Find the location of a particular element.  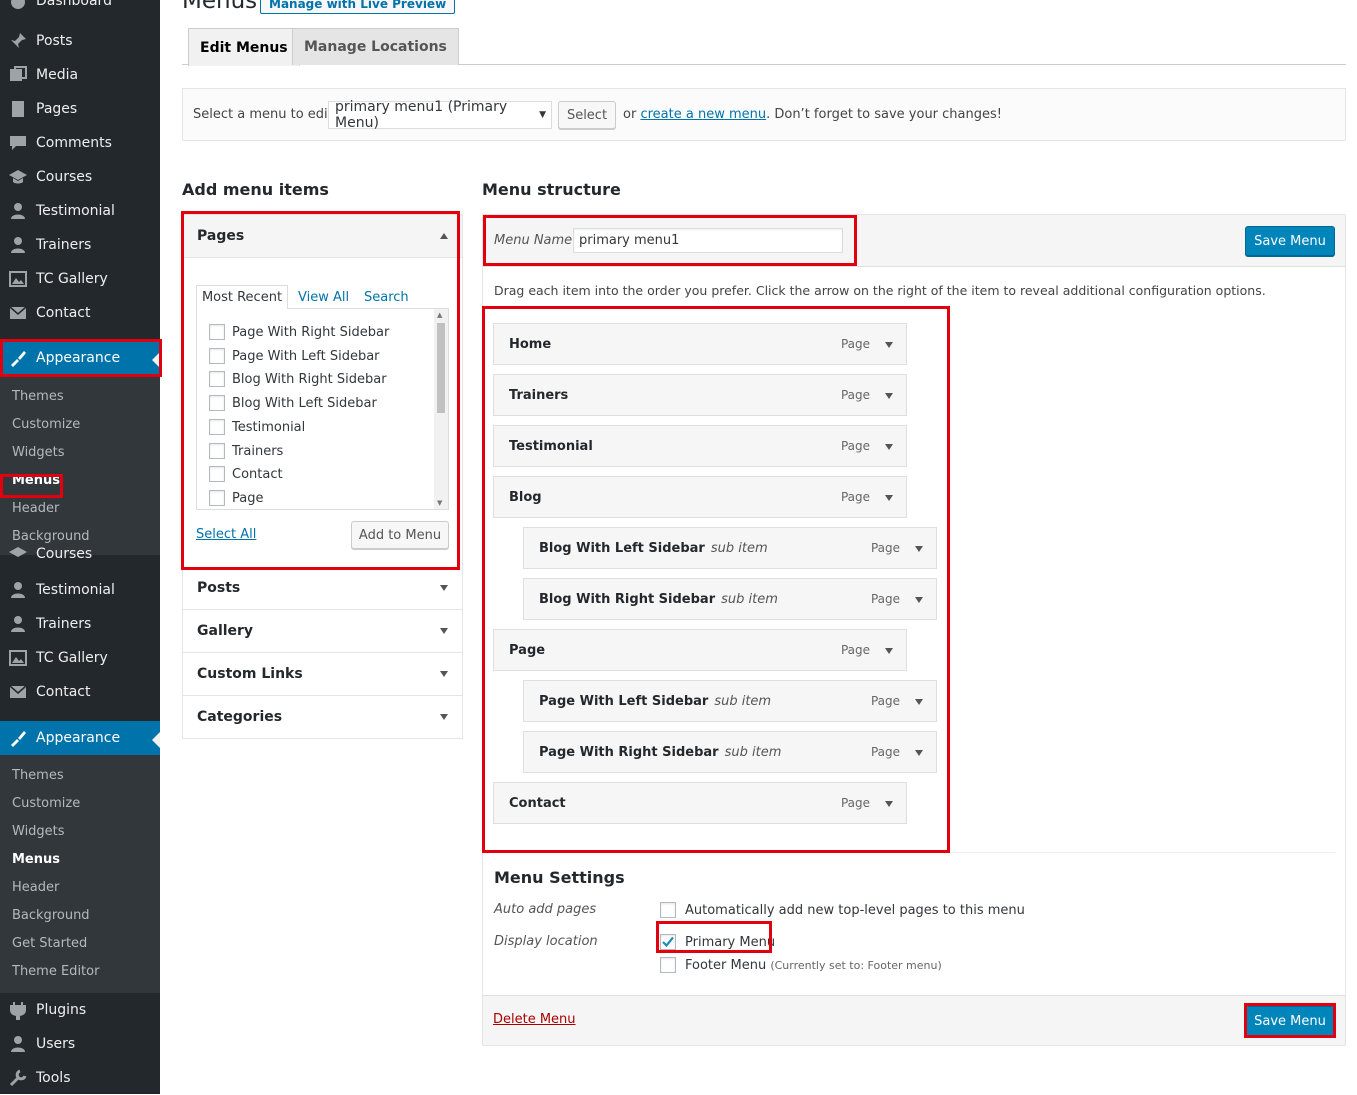

save-menu-button-top: Save Menu is located at coordinates (1290, 241).